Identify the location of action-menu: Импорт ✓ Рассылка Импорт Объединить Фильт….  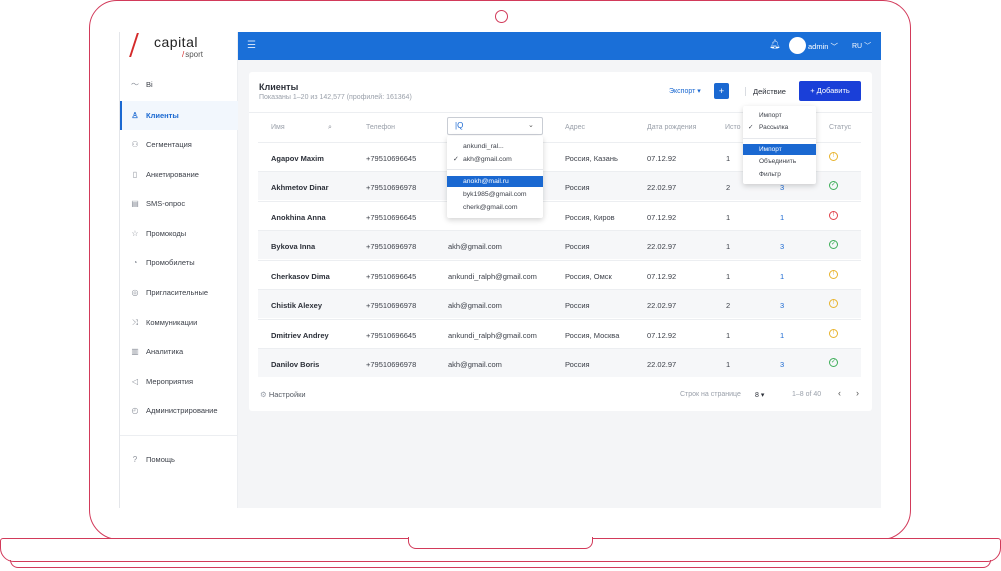
(779, 145).